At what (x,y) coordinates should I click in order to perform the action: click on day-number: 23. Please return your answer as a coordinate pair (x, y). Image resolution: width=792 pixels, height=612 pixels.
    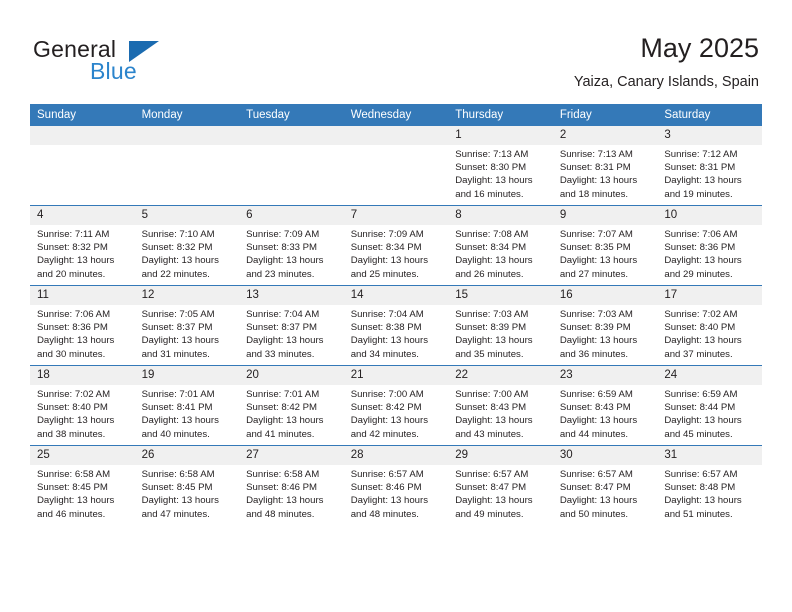
    Looking at the image, I should click on (605, 375).